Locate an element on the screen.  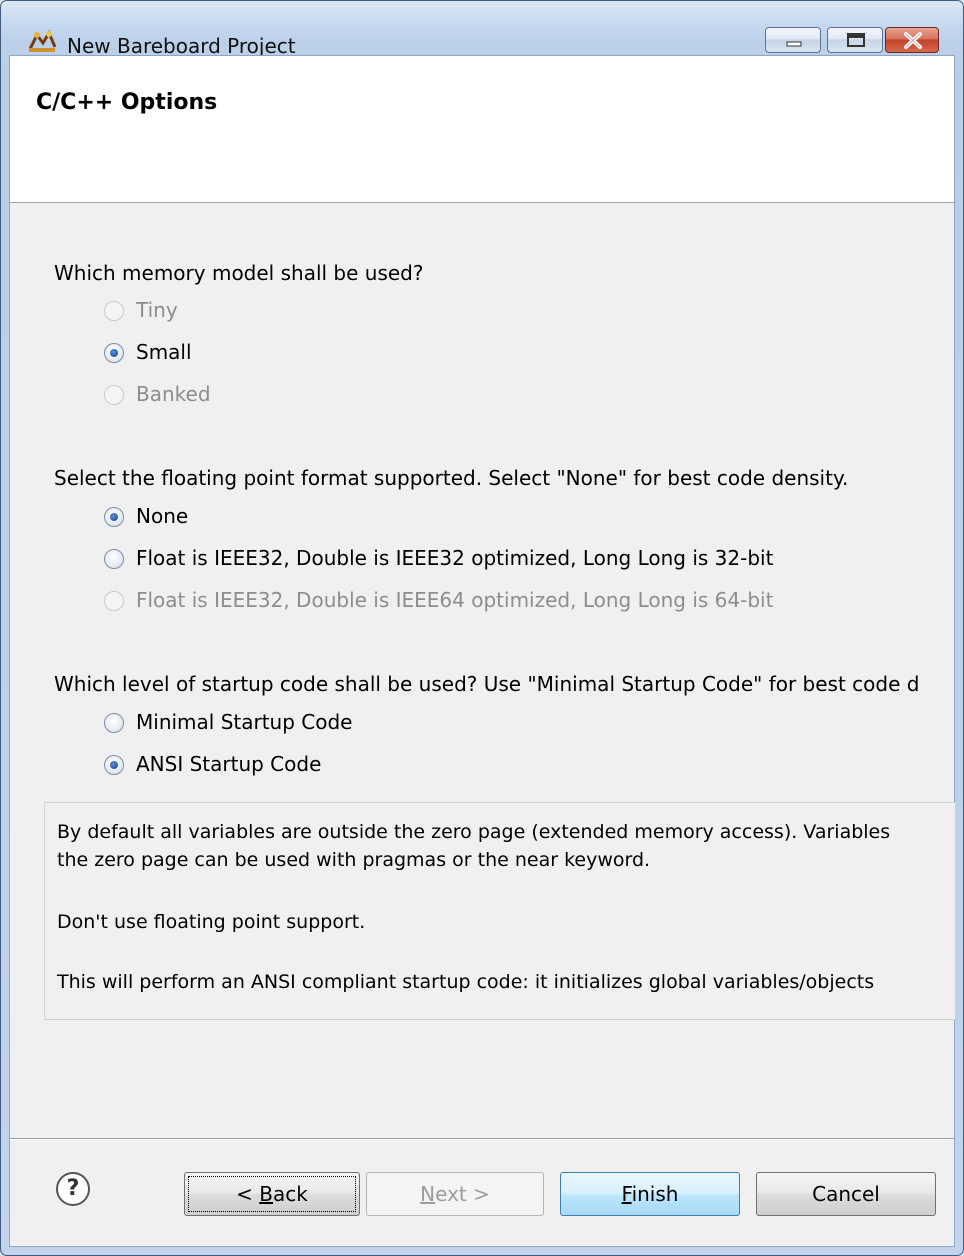
help-icon: ? is located at coordinates (73, 1189).